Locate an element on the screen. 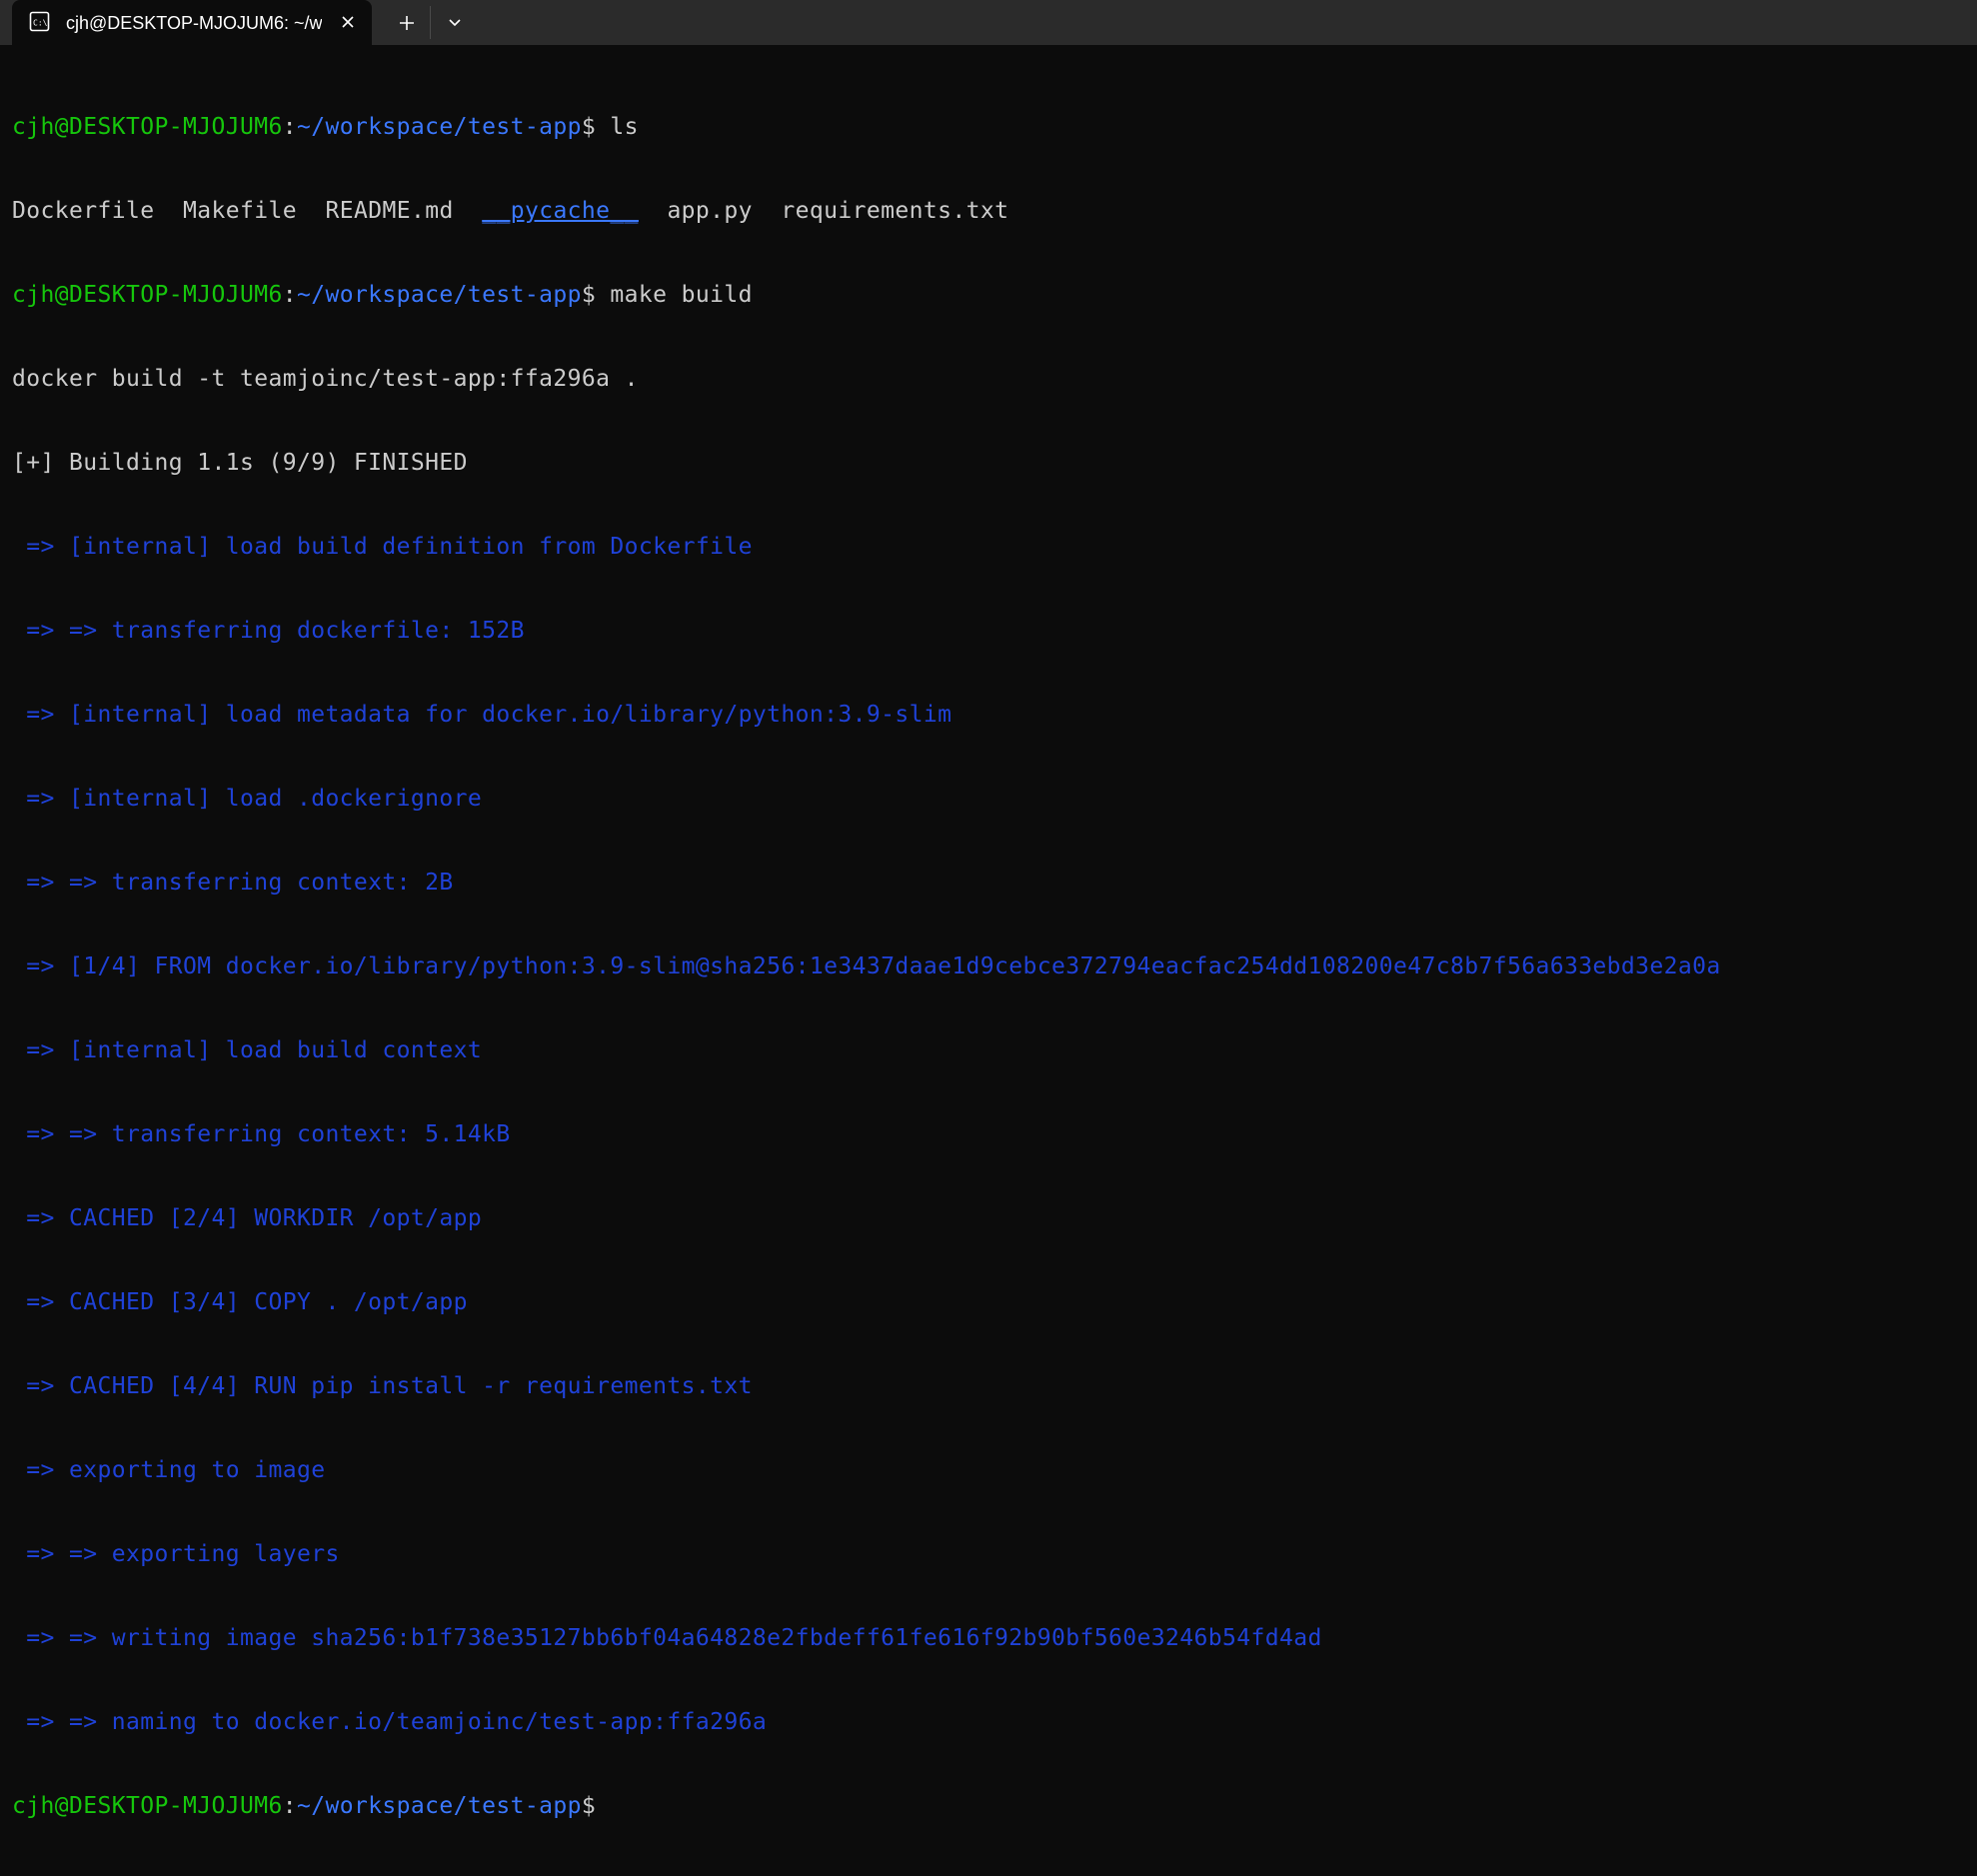 The width and height of the screenshot is (1977, 1876). plus-icon is located at coordinates (407, 23).